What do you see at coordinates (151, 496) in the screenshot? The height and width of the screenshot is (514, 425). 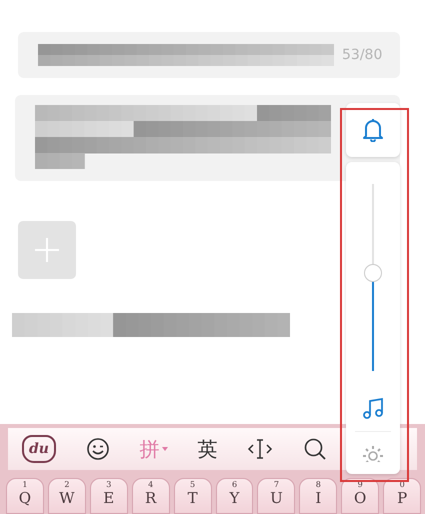 I see `keyboard-key: 4 R` at bounding box center [151, 496].